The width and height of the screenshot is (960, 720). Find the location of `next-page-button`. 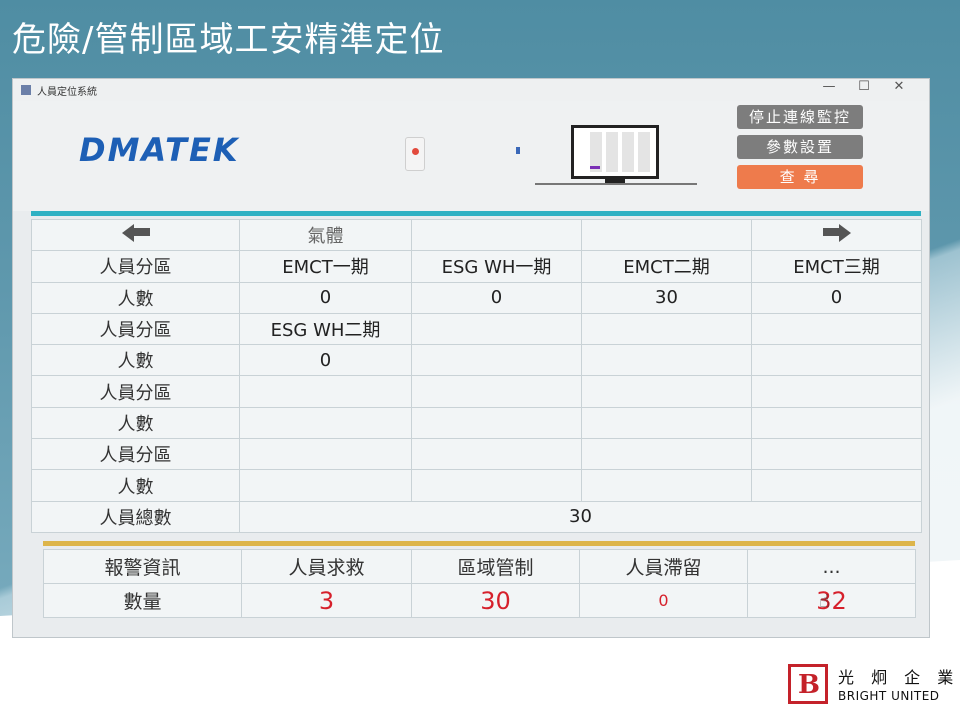

next-page-button is located at coordinates (836, 235).